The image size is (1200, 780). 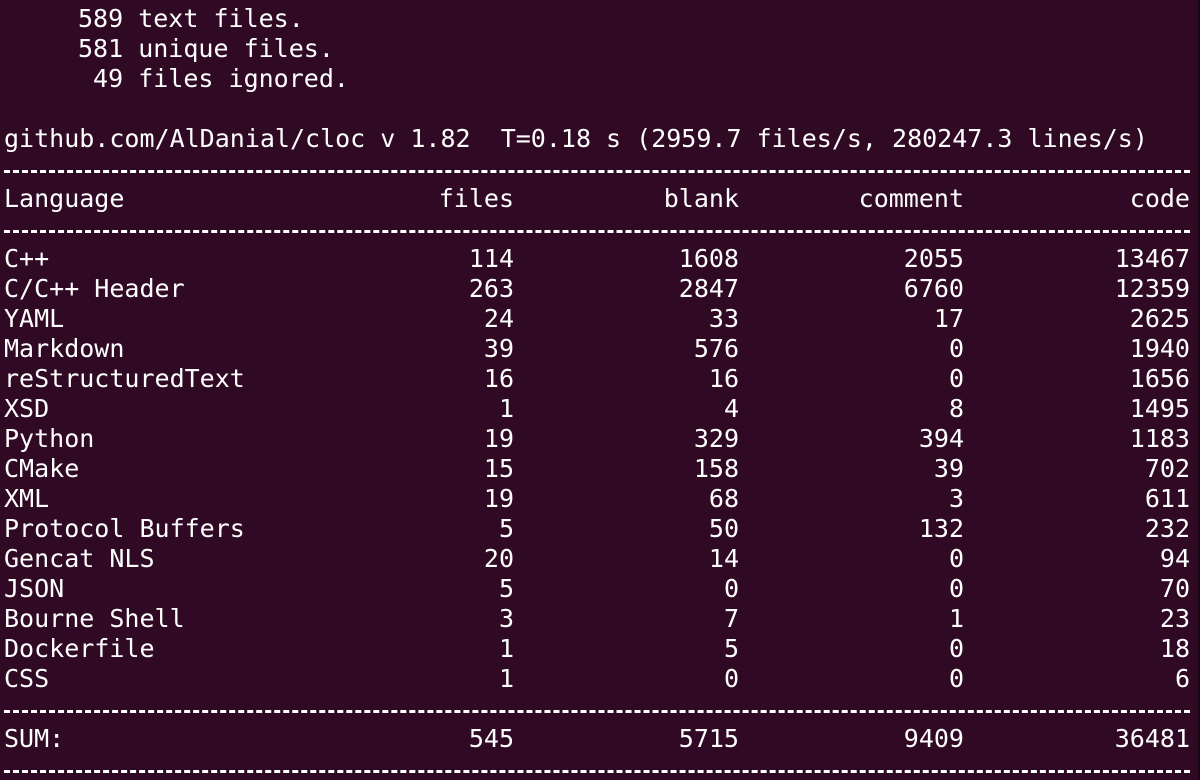 I want to click on files-cell: 263, so click(x=491, y=288).